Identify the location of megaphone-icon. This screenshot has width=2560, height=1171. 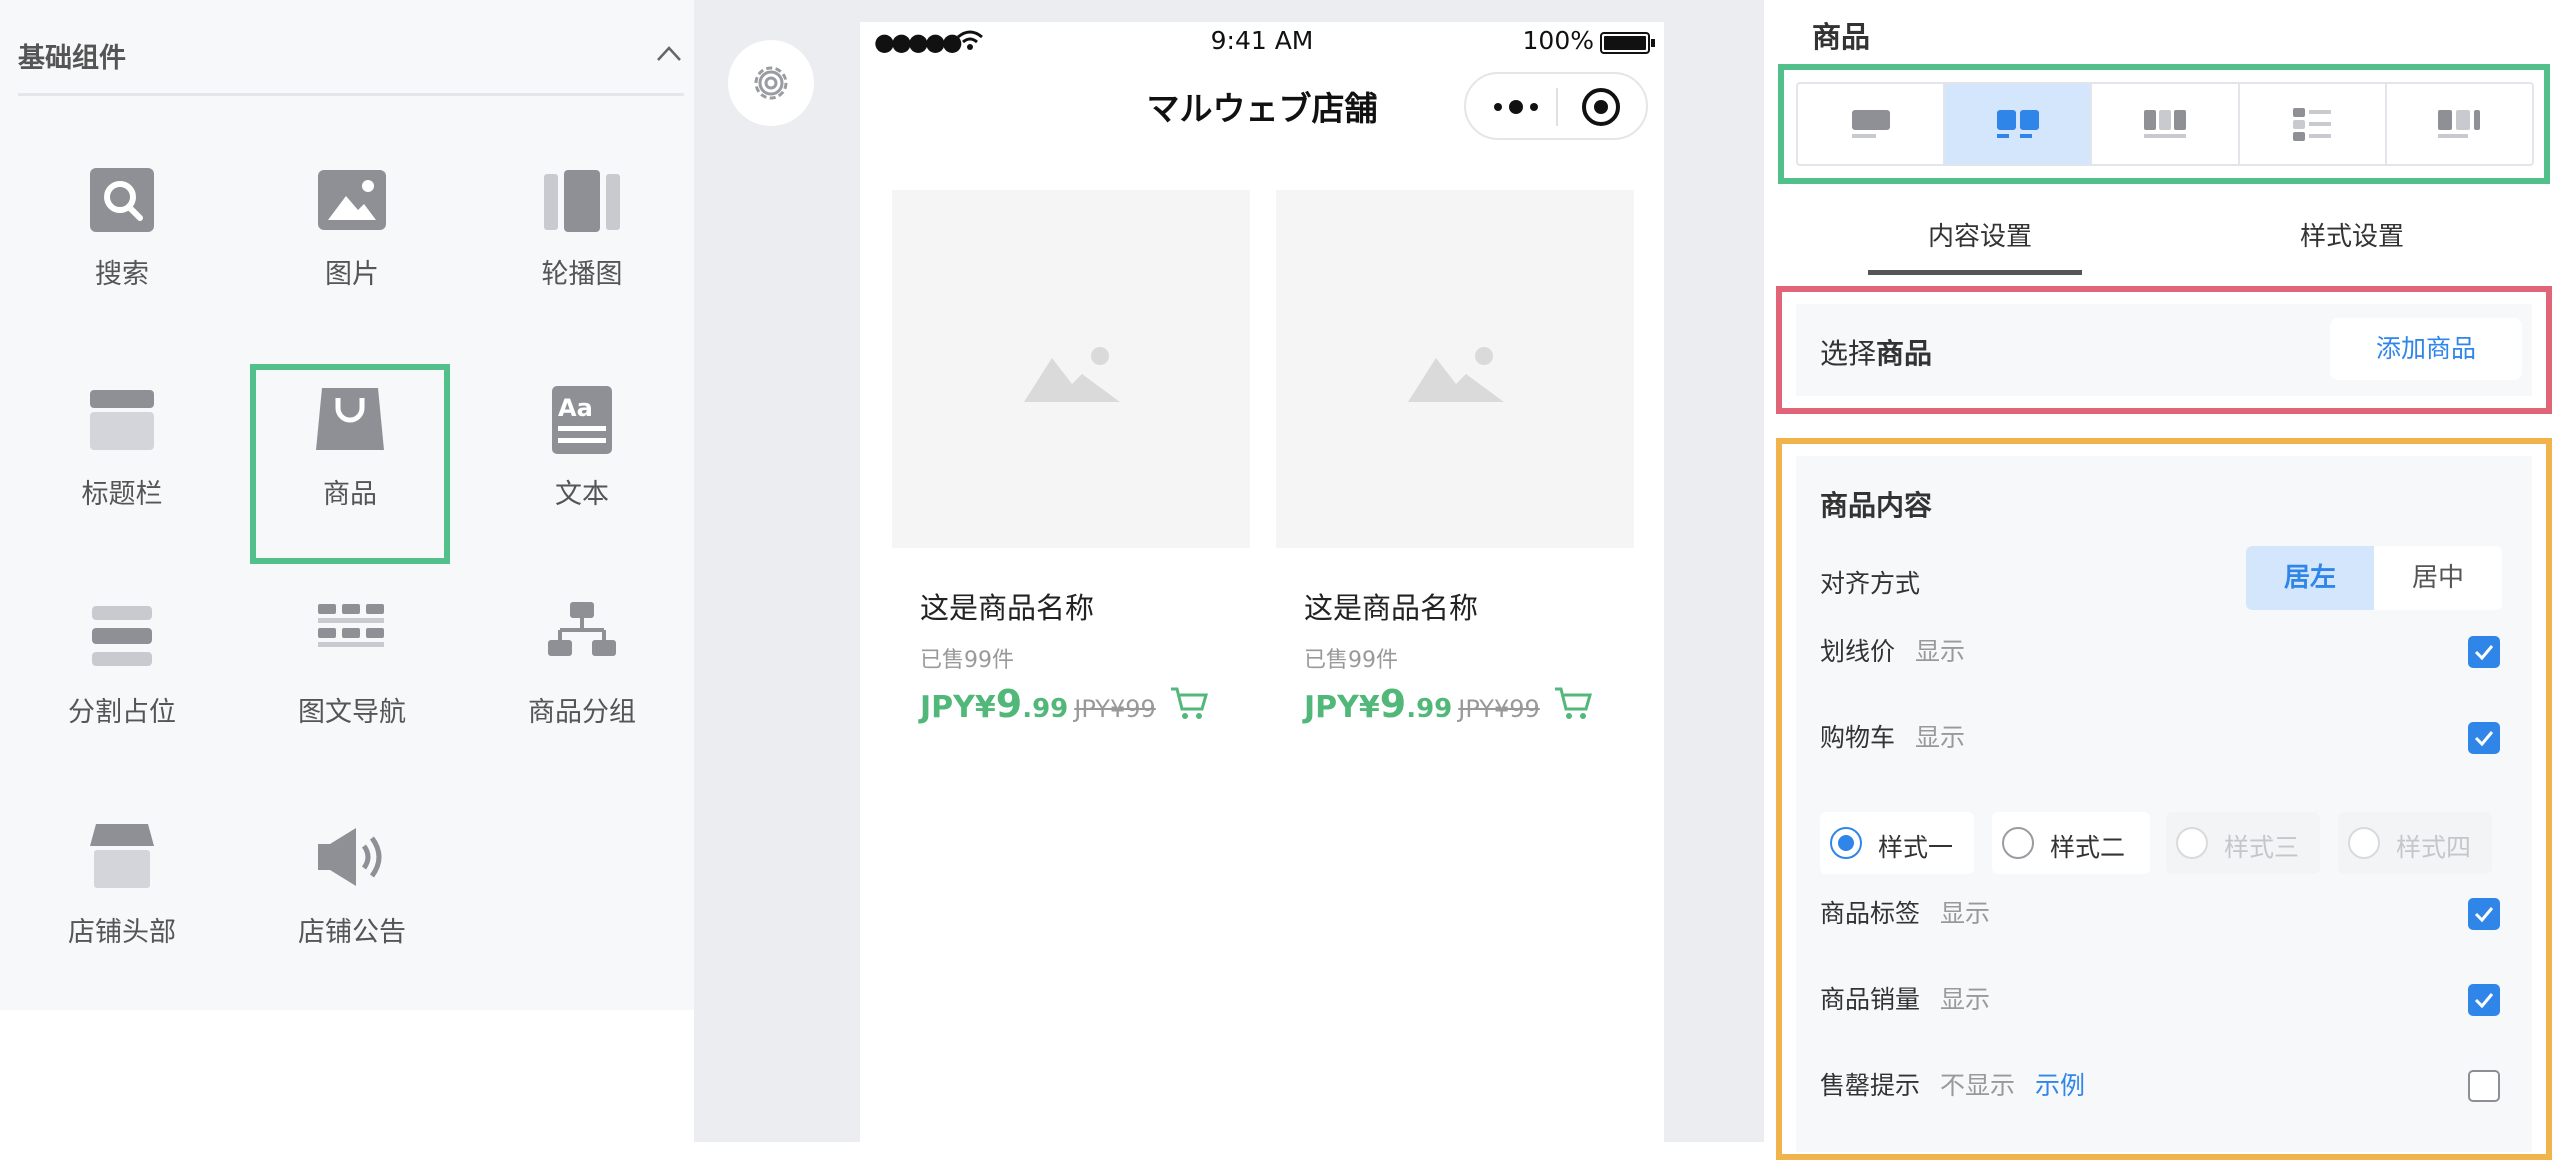
(350, 857).